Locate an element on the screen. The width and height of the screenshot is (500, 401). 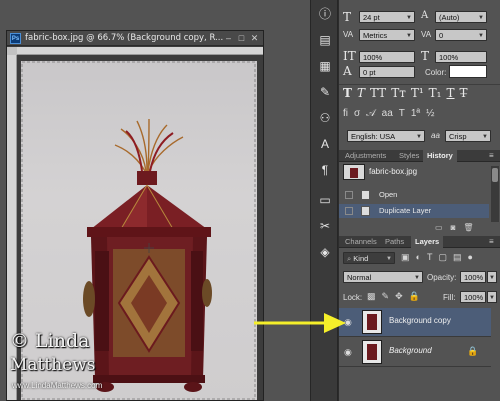
tracking-field: 0 ▼ is located at coordinates (461, 35).